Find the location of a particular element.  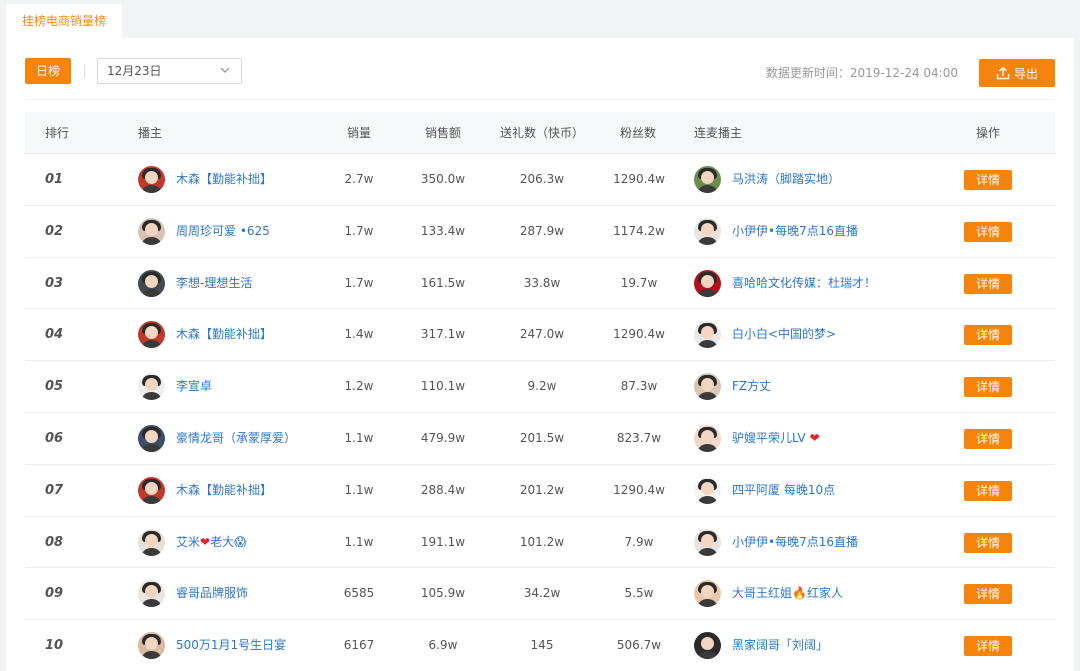

sales-value: 6167 is located at coordinates (359, 645).